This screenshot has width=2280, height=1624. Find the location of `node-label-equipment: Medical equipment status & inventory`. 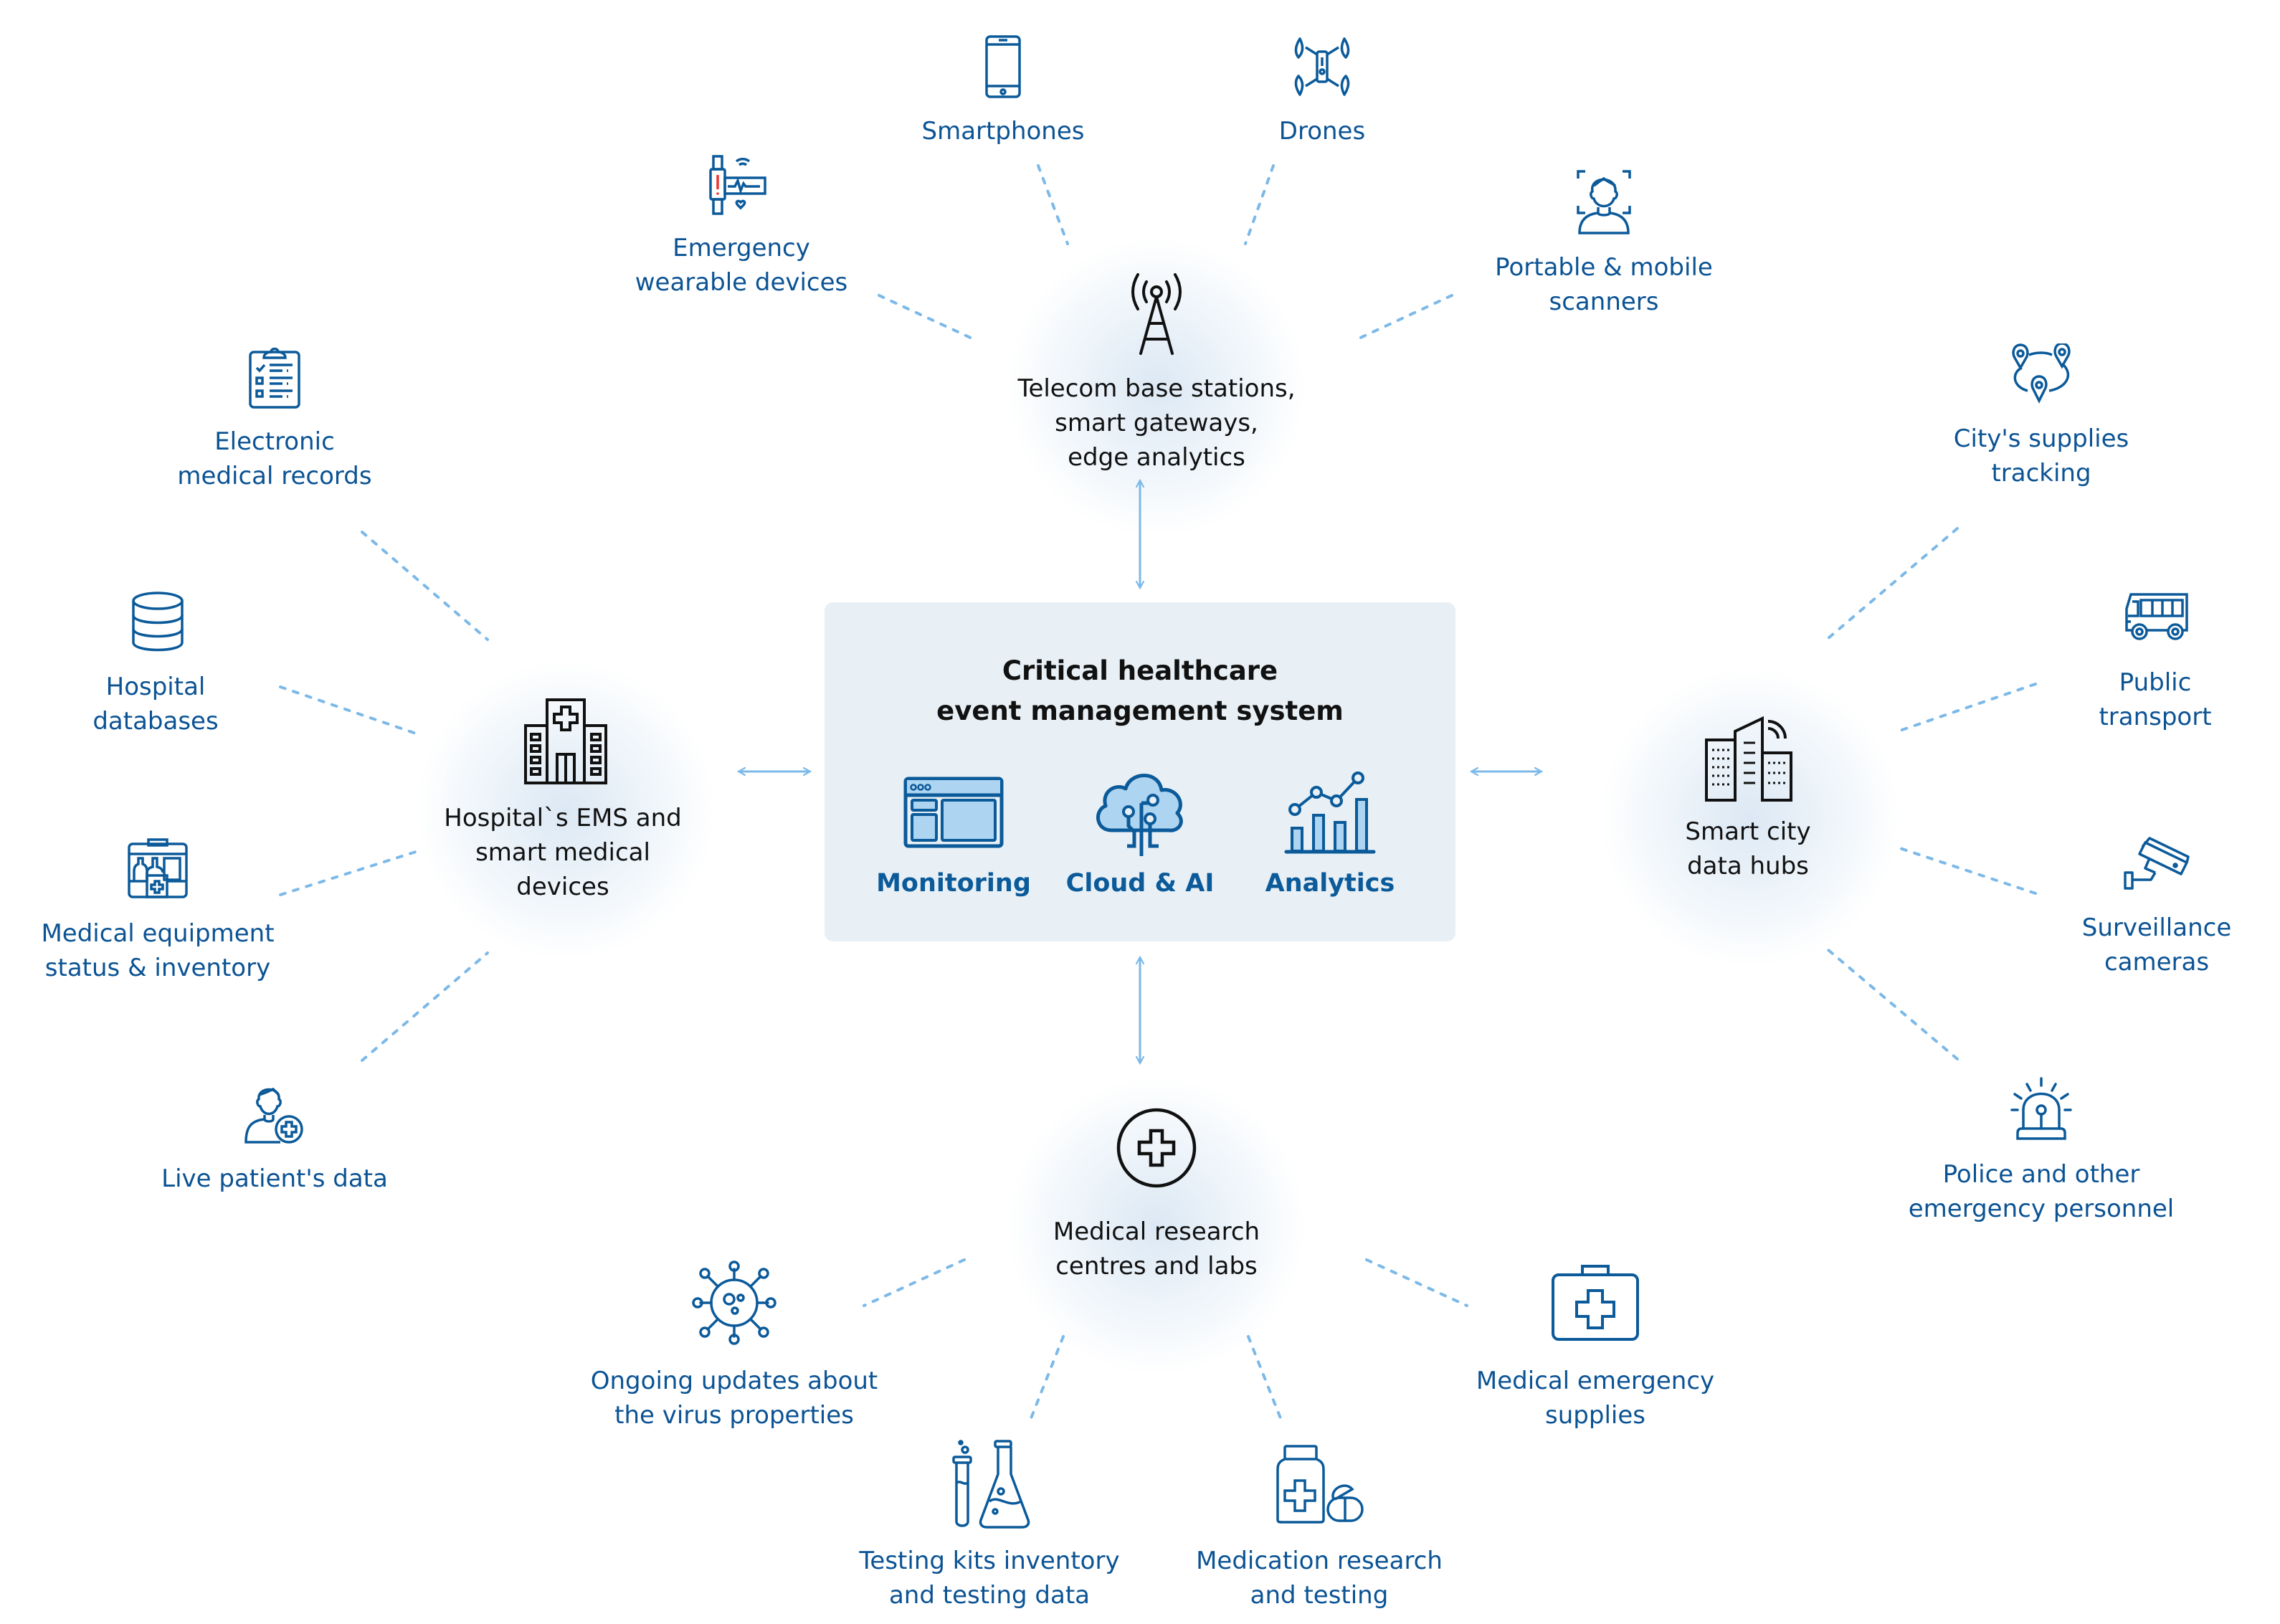

node-label-equipment: Medical equipment status & inventory is located at coordinates (157, 950).